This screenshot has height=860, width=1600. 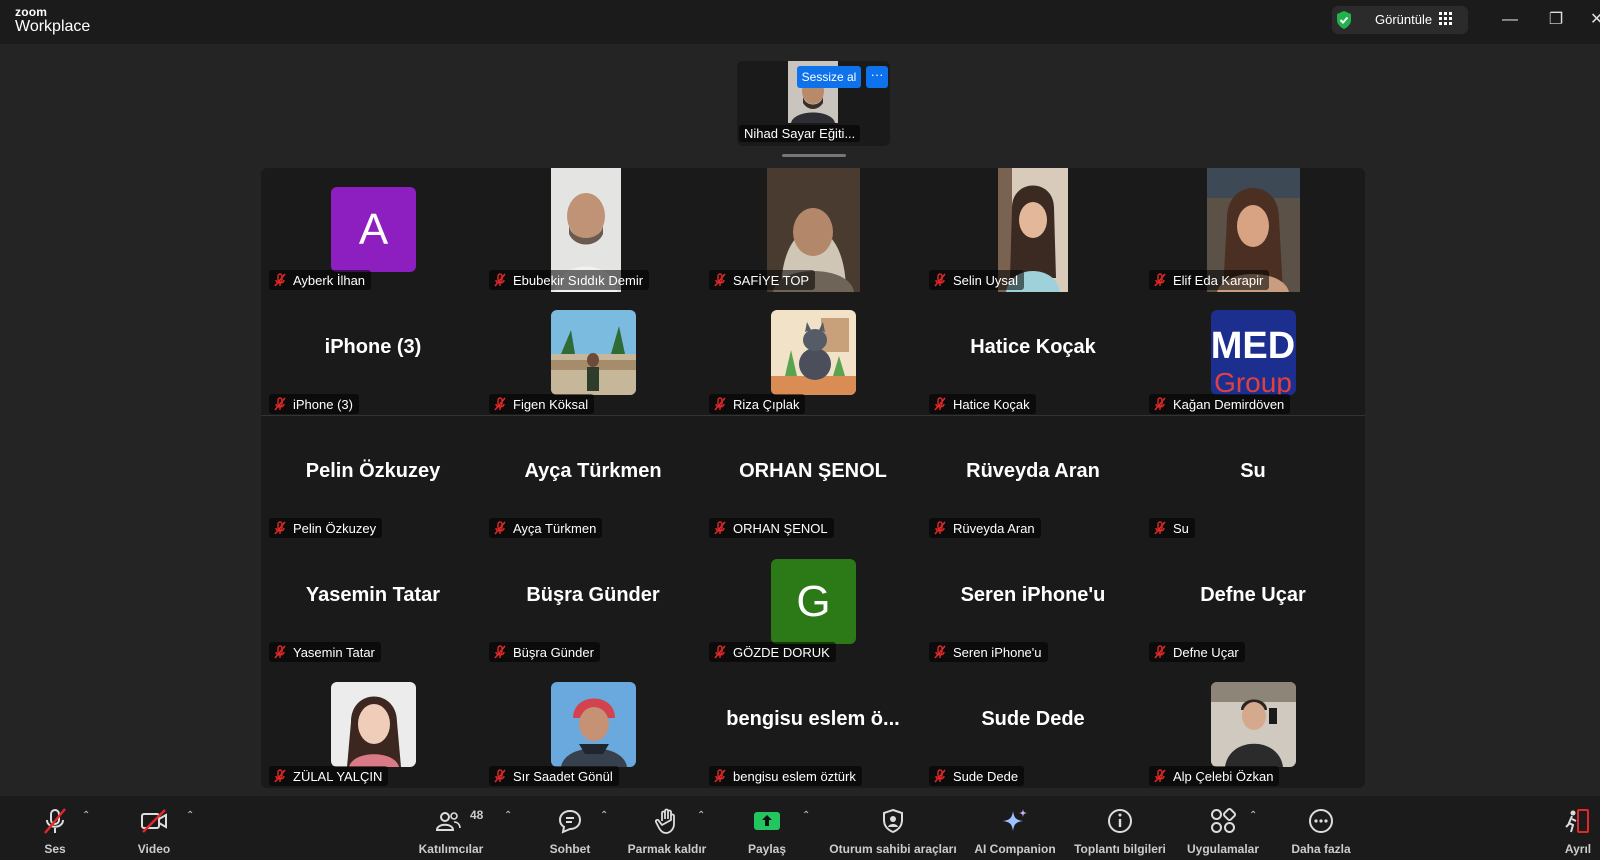 What do you see at coordinates (986, 280) in the screenshot?
I see `participant-name: Selin Uysal` at bounding box center [986, 280].